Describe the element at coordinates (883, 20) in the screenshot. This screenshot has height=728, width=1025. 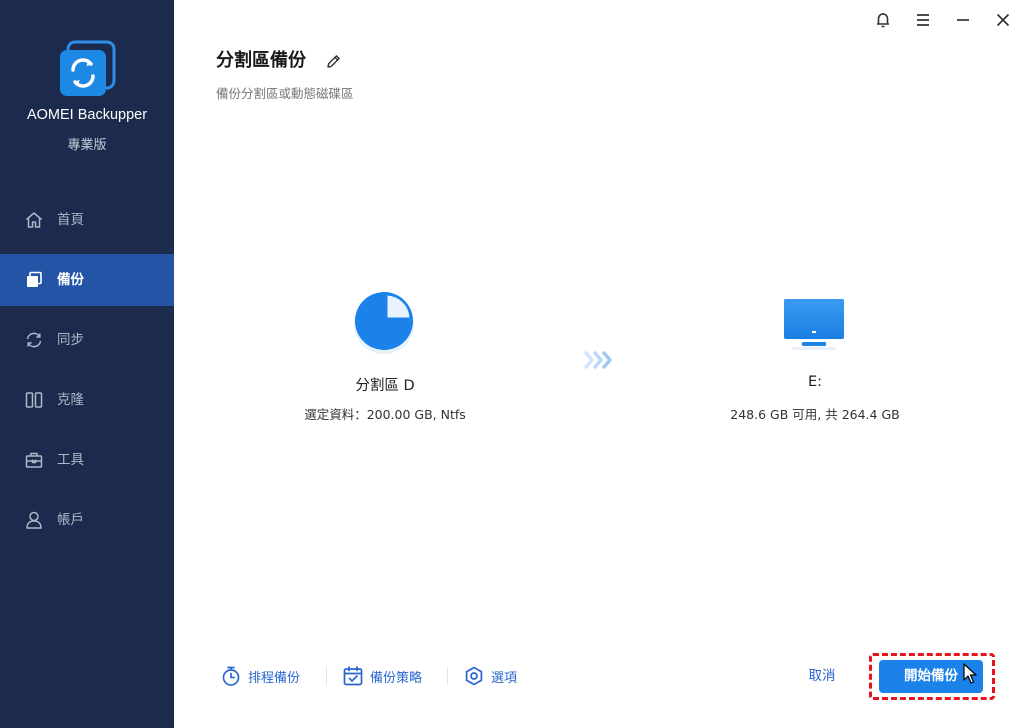
I see `bell-icon` at that location.